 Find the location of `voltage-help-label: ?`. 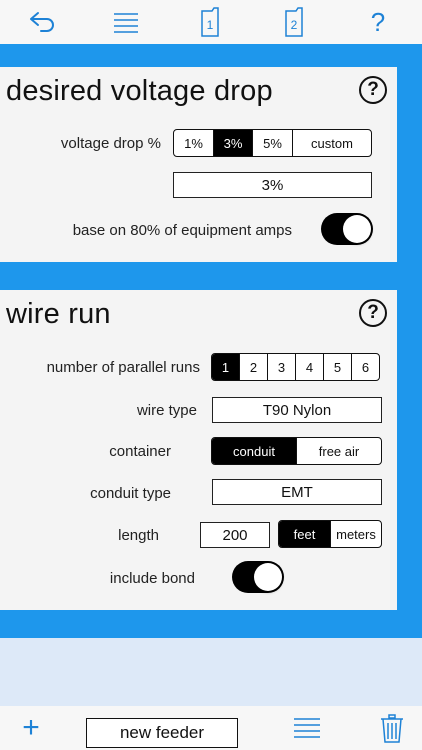

voltage-help-label: ? is located at coordinates (373, 89).